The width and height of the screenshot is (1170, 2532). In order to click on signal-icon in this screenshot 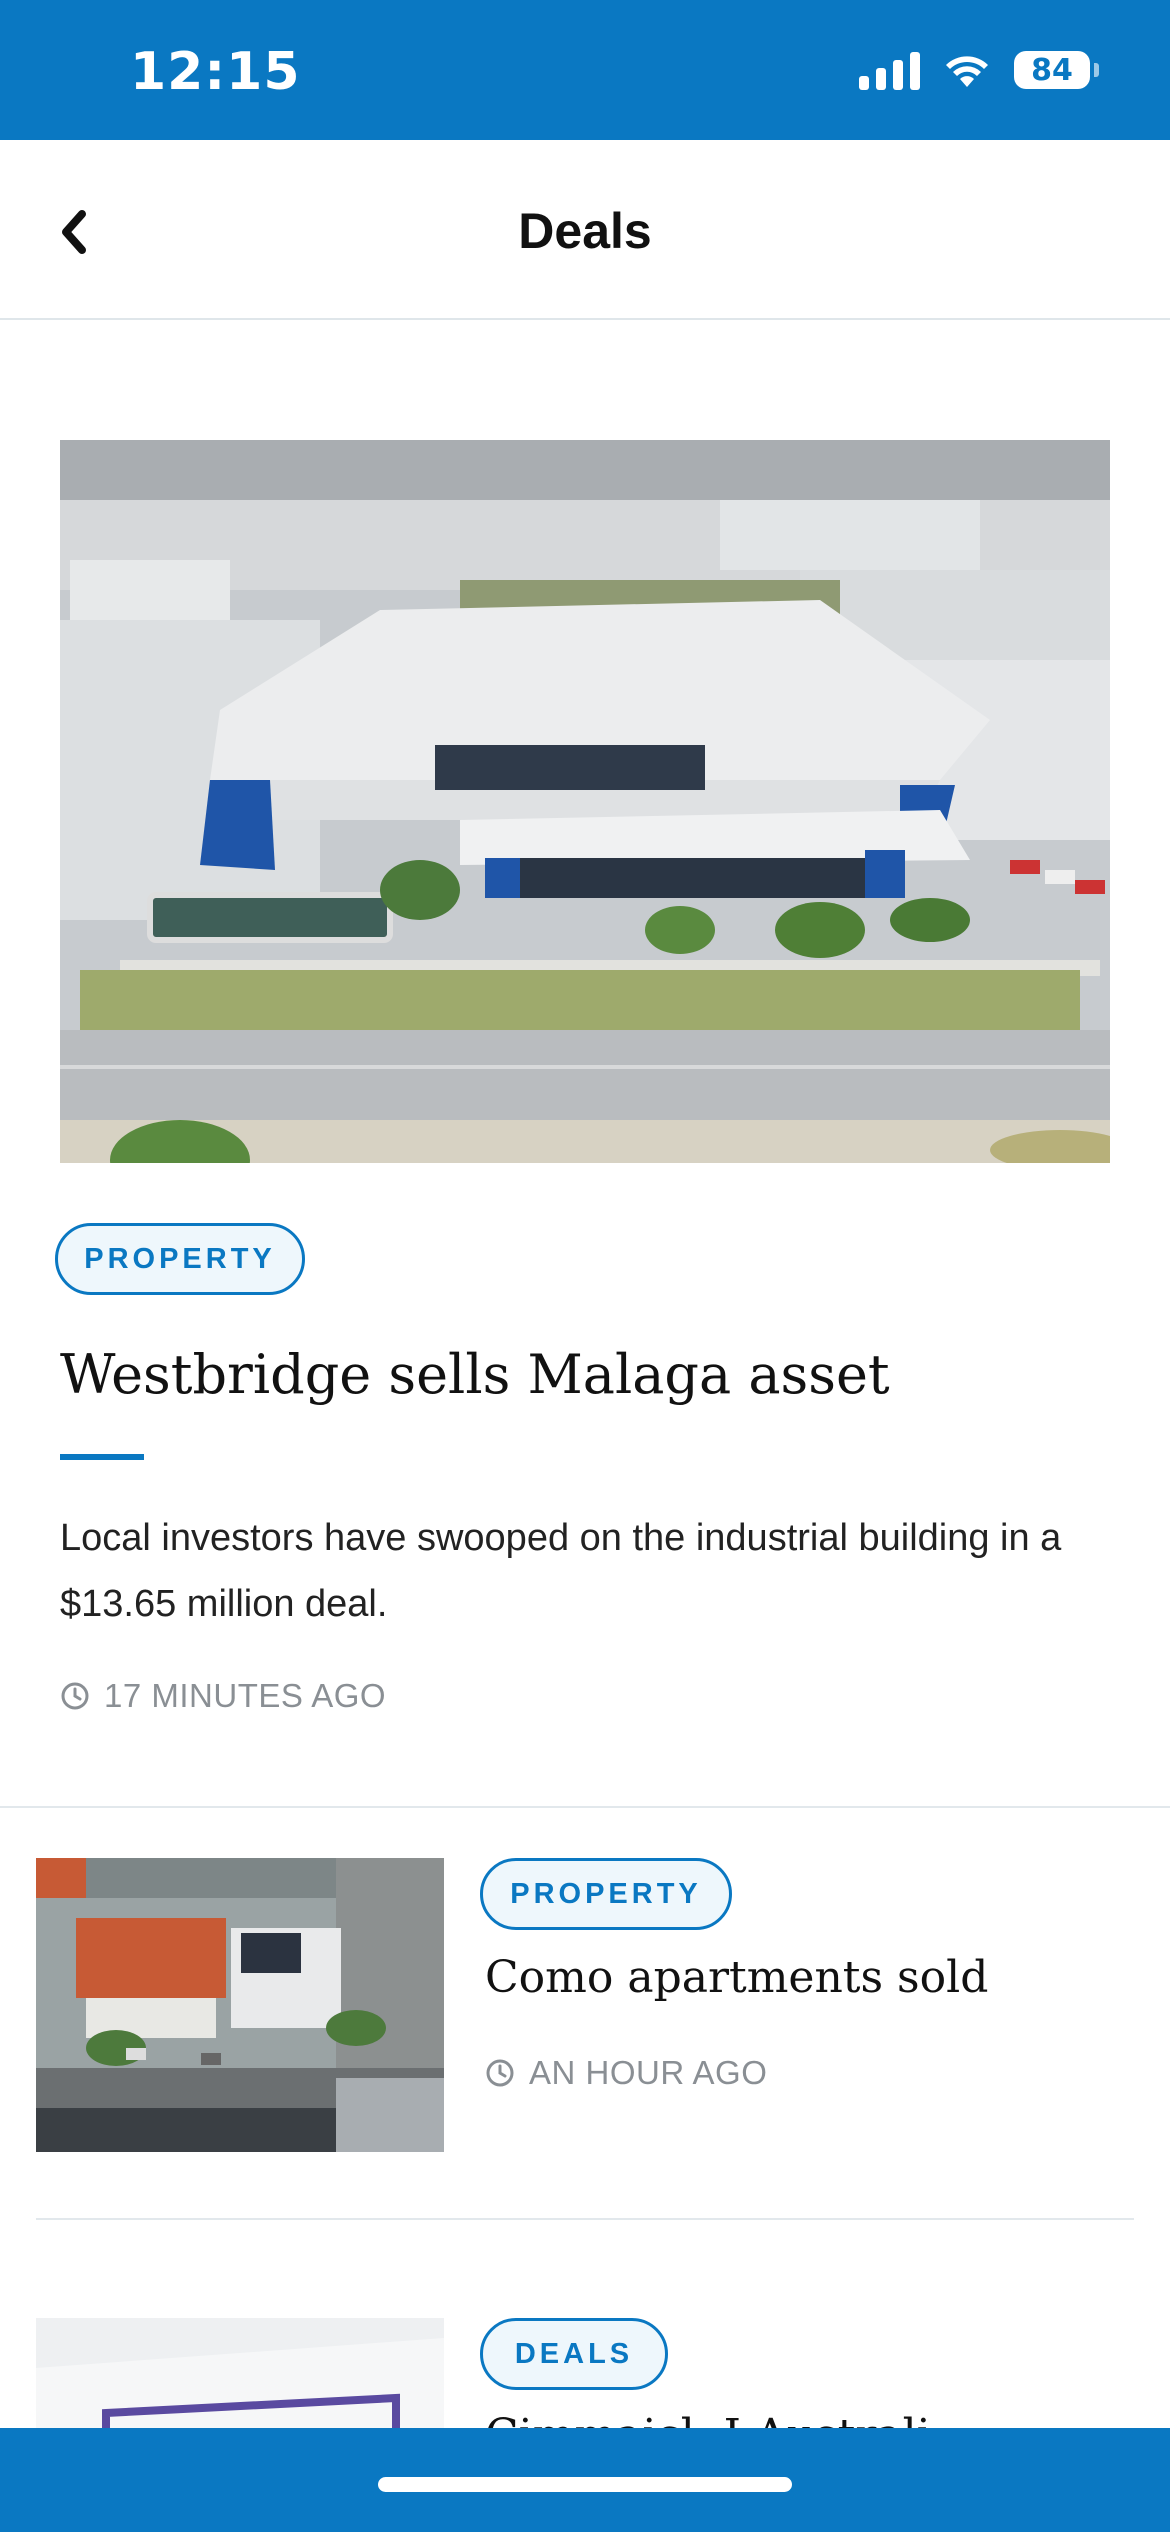, I will do `click(889, 70)`.